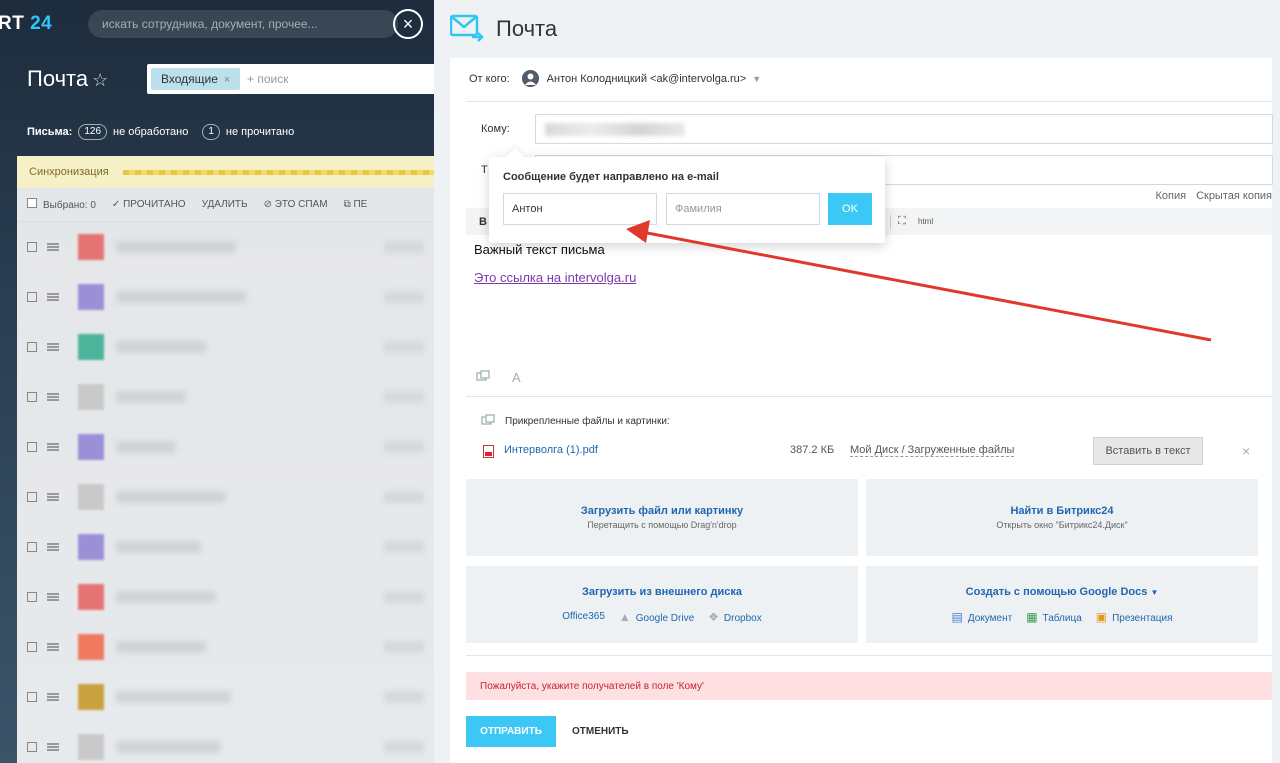  What do you see at coordinates (656, 617) in the screenshot?
I see `google-drive-link: ▲ Google Drive` at bounding box center [656, 617].